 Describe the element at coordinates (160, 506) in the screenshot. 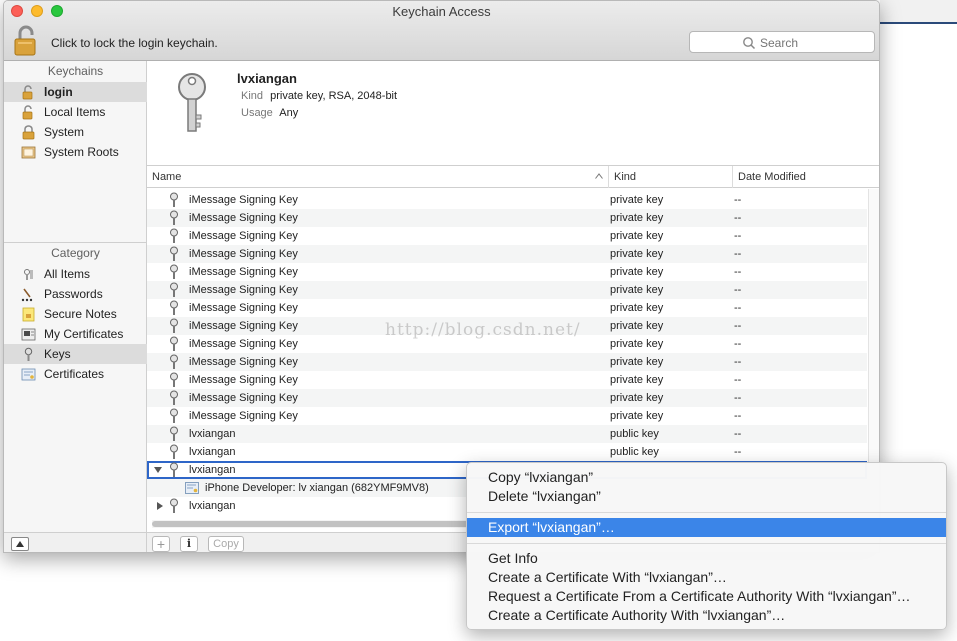

I see `disclosure-collapsed-icon` at that location.